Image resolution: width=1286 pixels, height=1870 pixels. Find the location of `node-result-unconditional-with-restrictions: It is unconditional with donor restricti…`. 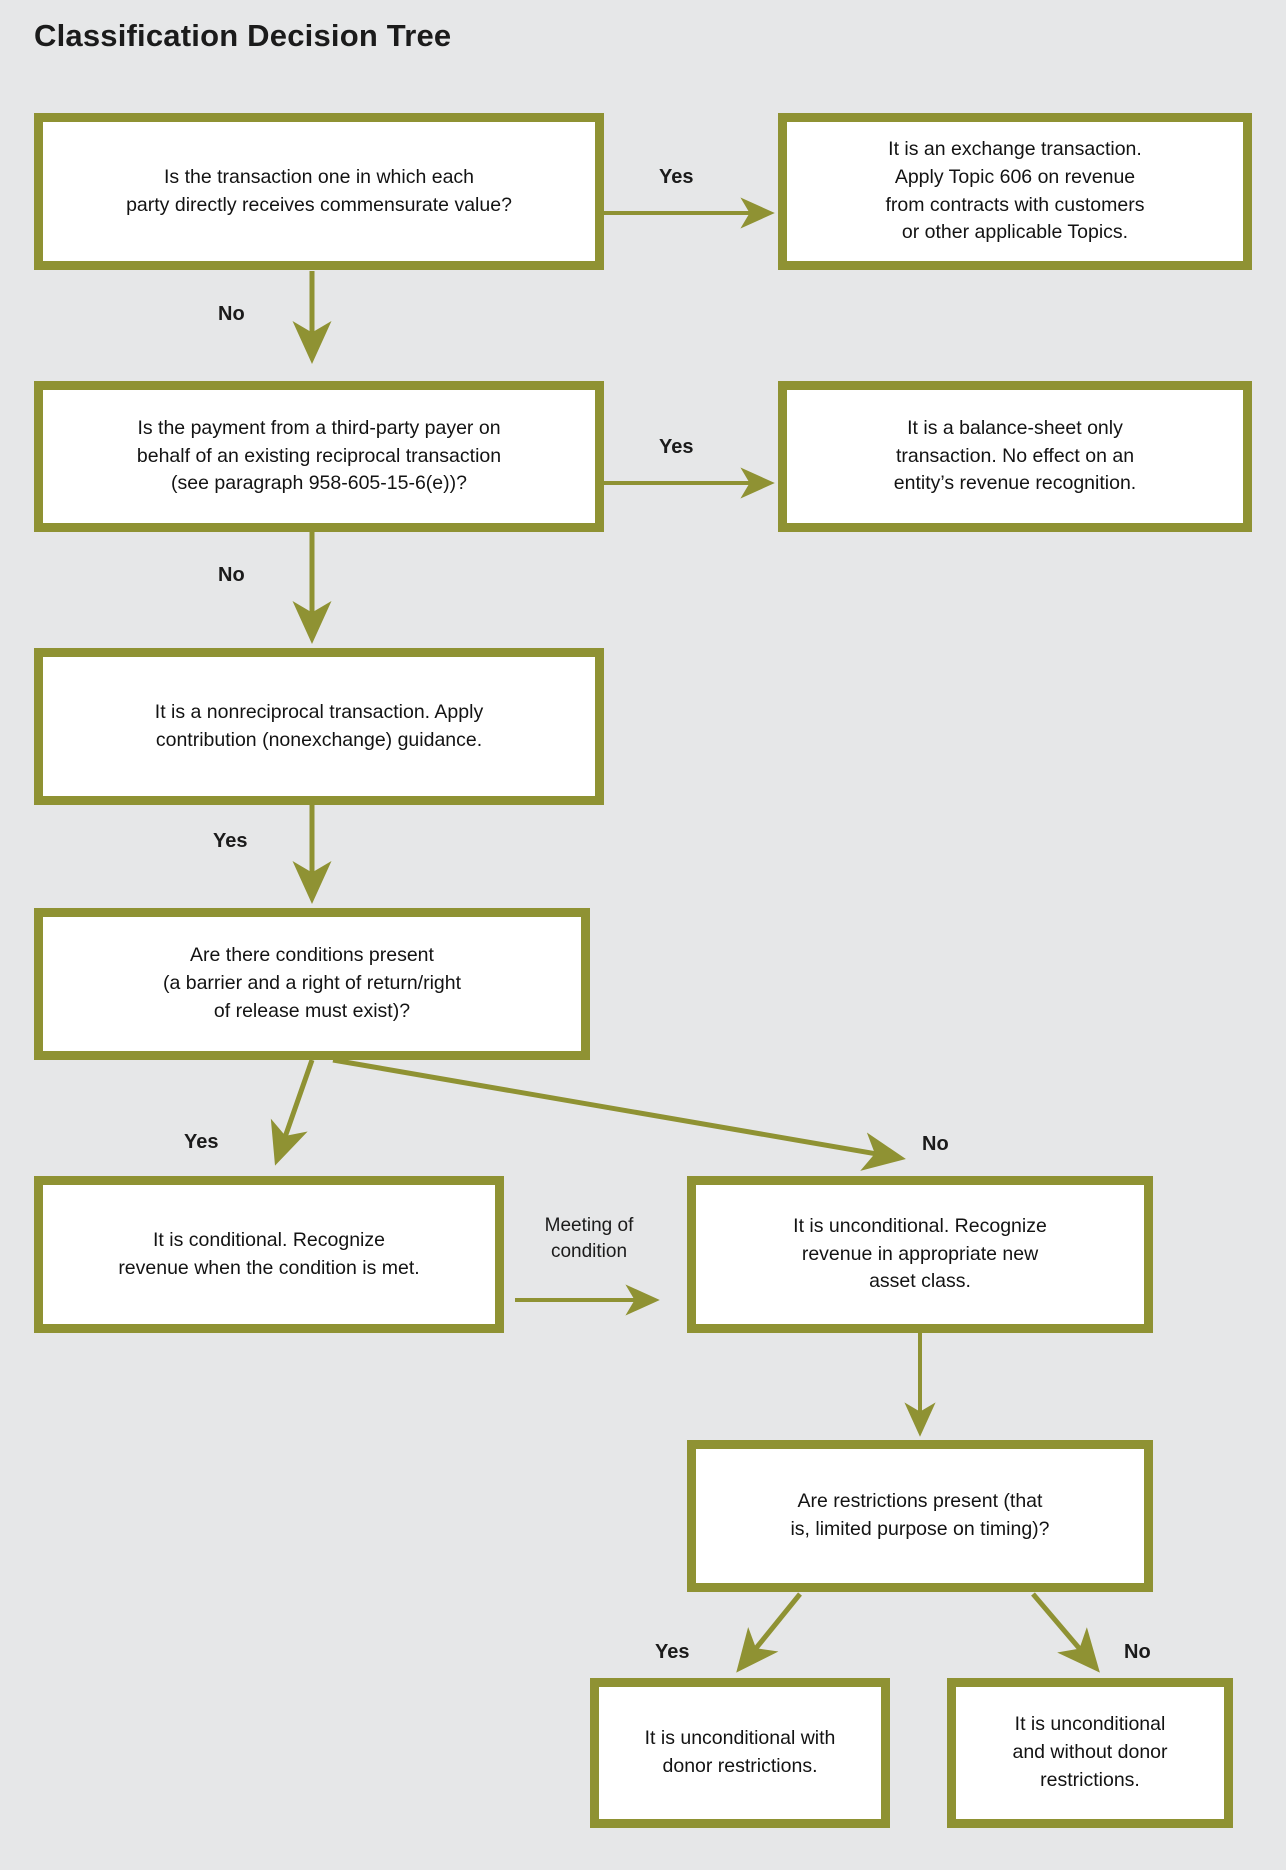

node-result-unconditional-with-restrictions: It is unconditional with donor restricti… is located at coordinates (740, 1753).